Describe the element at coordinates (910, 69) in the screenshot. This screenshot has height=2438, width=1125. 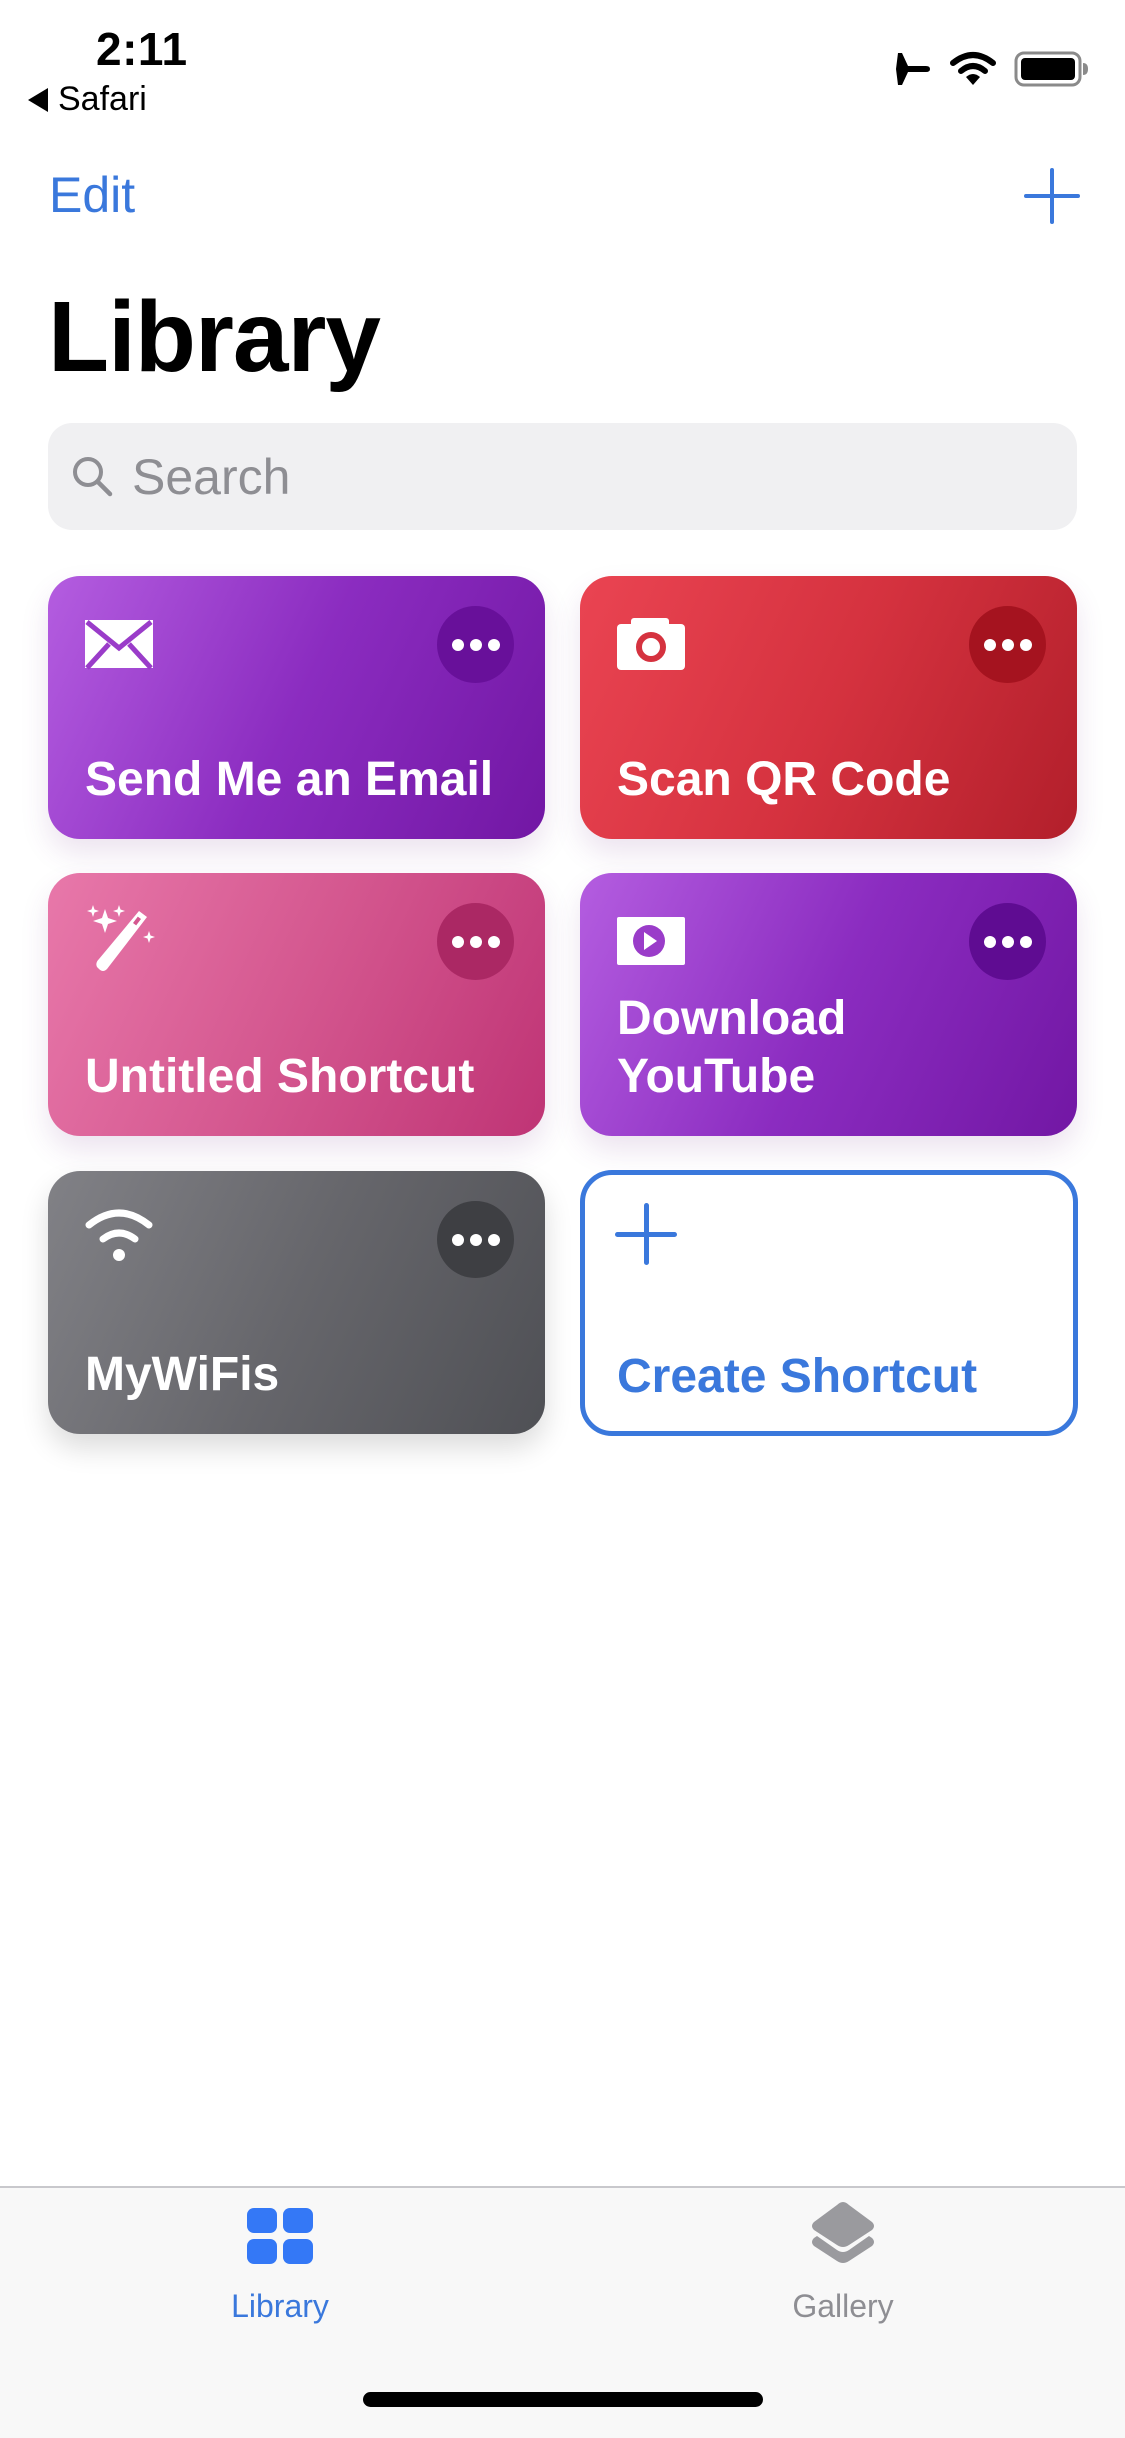
I see `airplane-mode-icon` at that location.